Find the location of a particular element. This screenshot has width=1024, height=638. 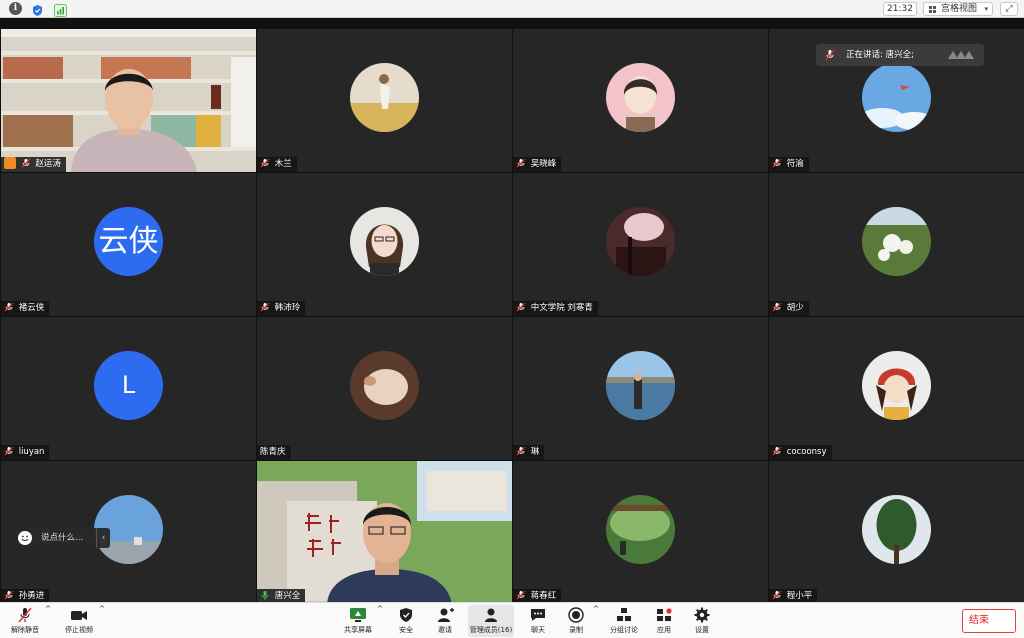

participant-tile: 程小平 is located at coordinates (896, 532).